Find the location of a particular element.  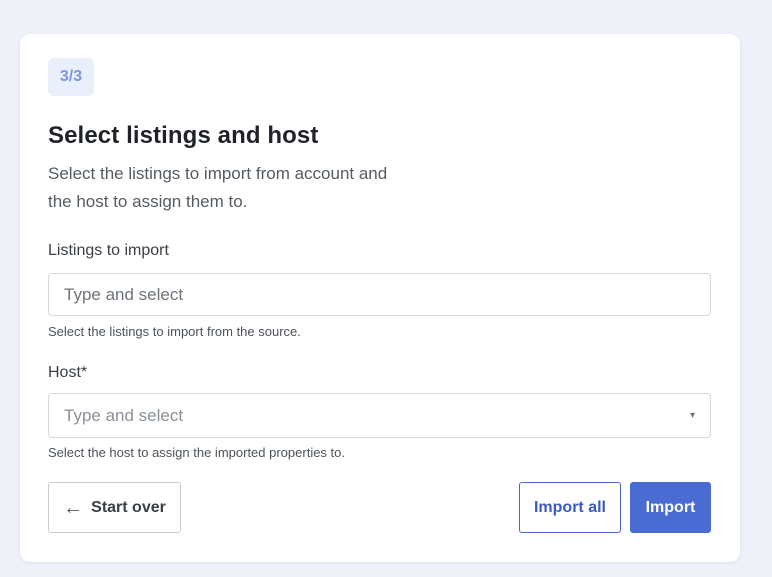

listings-input is located at coordinates (379, 294).